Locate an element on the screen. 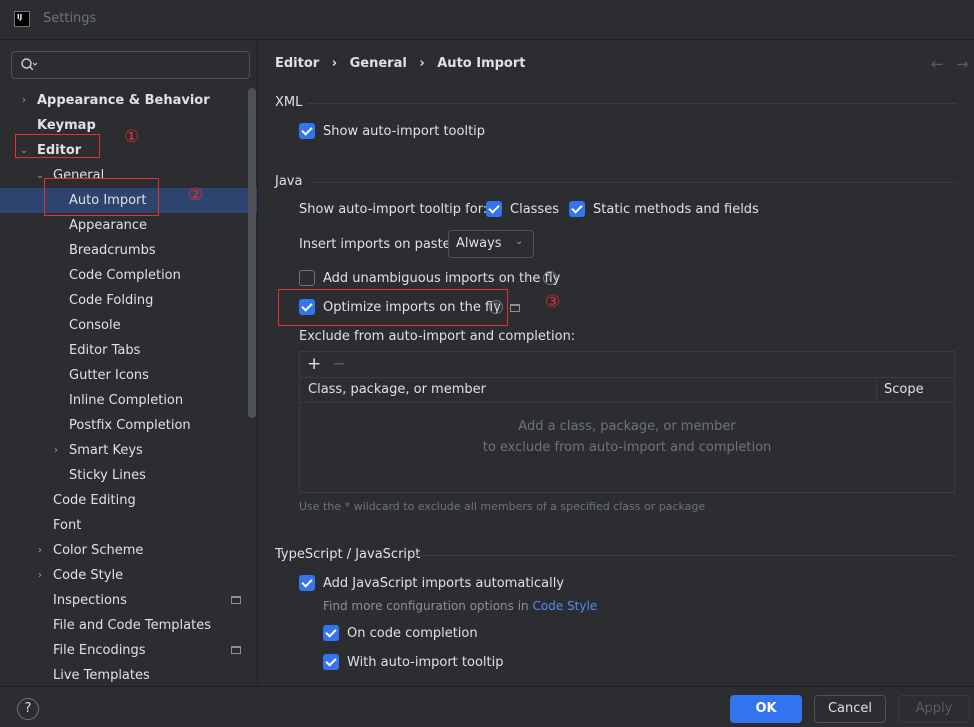 This screenshot has width=974, height=727. dialog-footer: ? OK Cancel Apply is located at coordinates (487, 706).